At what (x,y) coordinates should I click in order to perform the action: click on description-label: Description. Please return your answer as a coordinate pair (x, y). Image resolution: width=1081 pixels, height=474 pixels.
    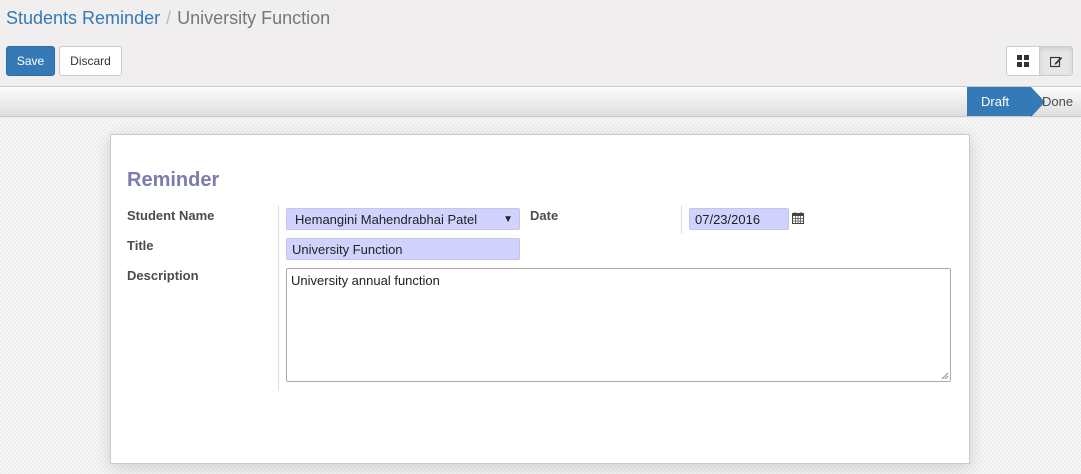
    Looking at the image, I should click on (163, 275).